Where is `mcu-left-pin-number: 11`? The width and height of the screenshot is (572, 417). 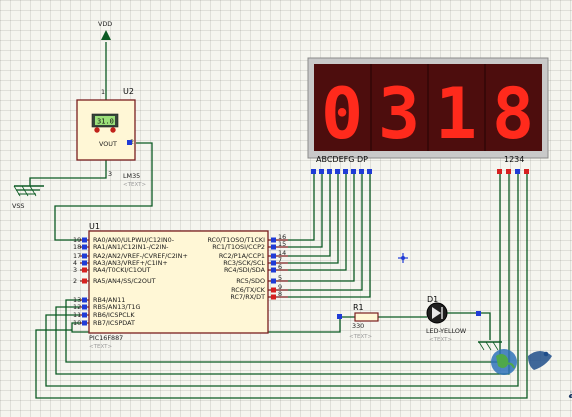
mcu-left-pin-number: 11 is located at coordinates (77, 315).